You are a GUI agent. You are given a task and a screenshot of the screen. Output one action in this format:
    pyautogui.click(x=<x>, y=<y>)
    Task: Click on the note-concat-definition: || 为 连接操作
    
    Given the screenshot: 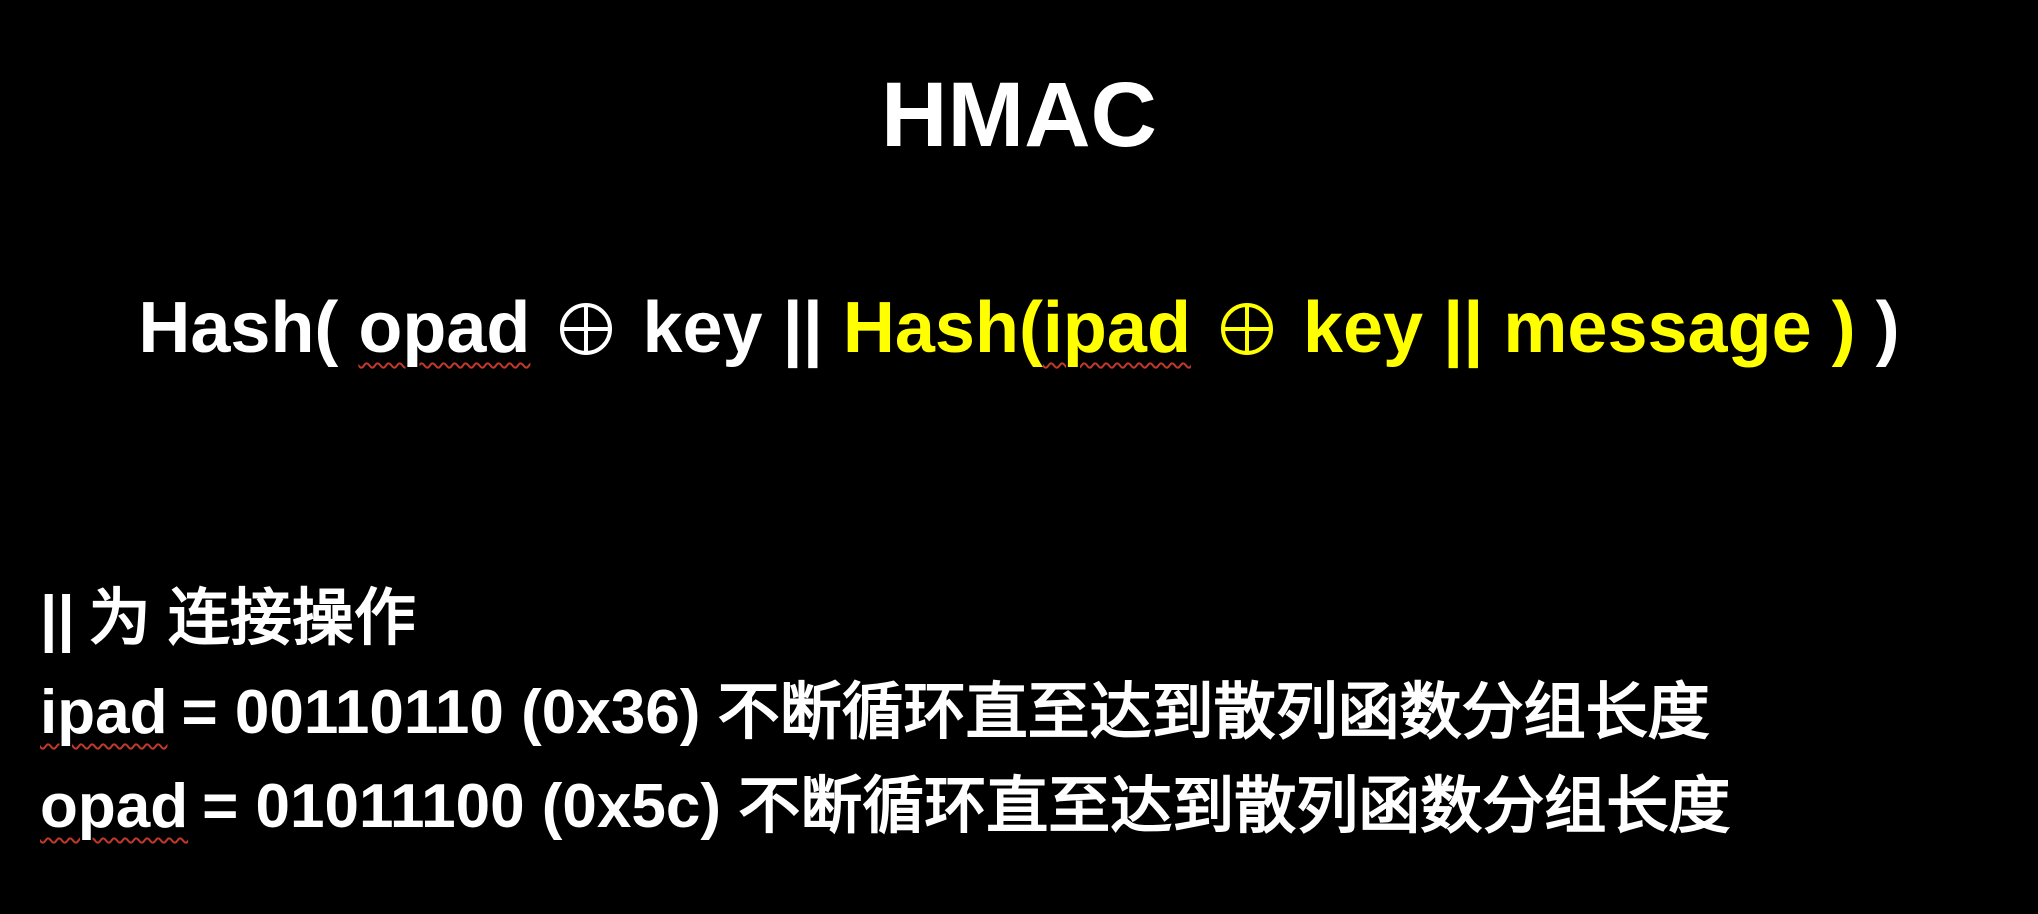 What is the action you would take?
    pyautogui.click(x=885, y=619)
    